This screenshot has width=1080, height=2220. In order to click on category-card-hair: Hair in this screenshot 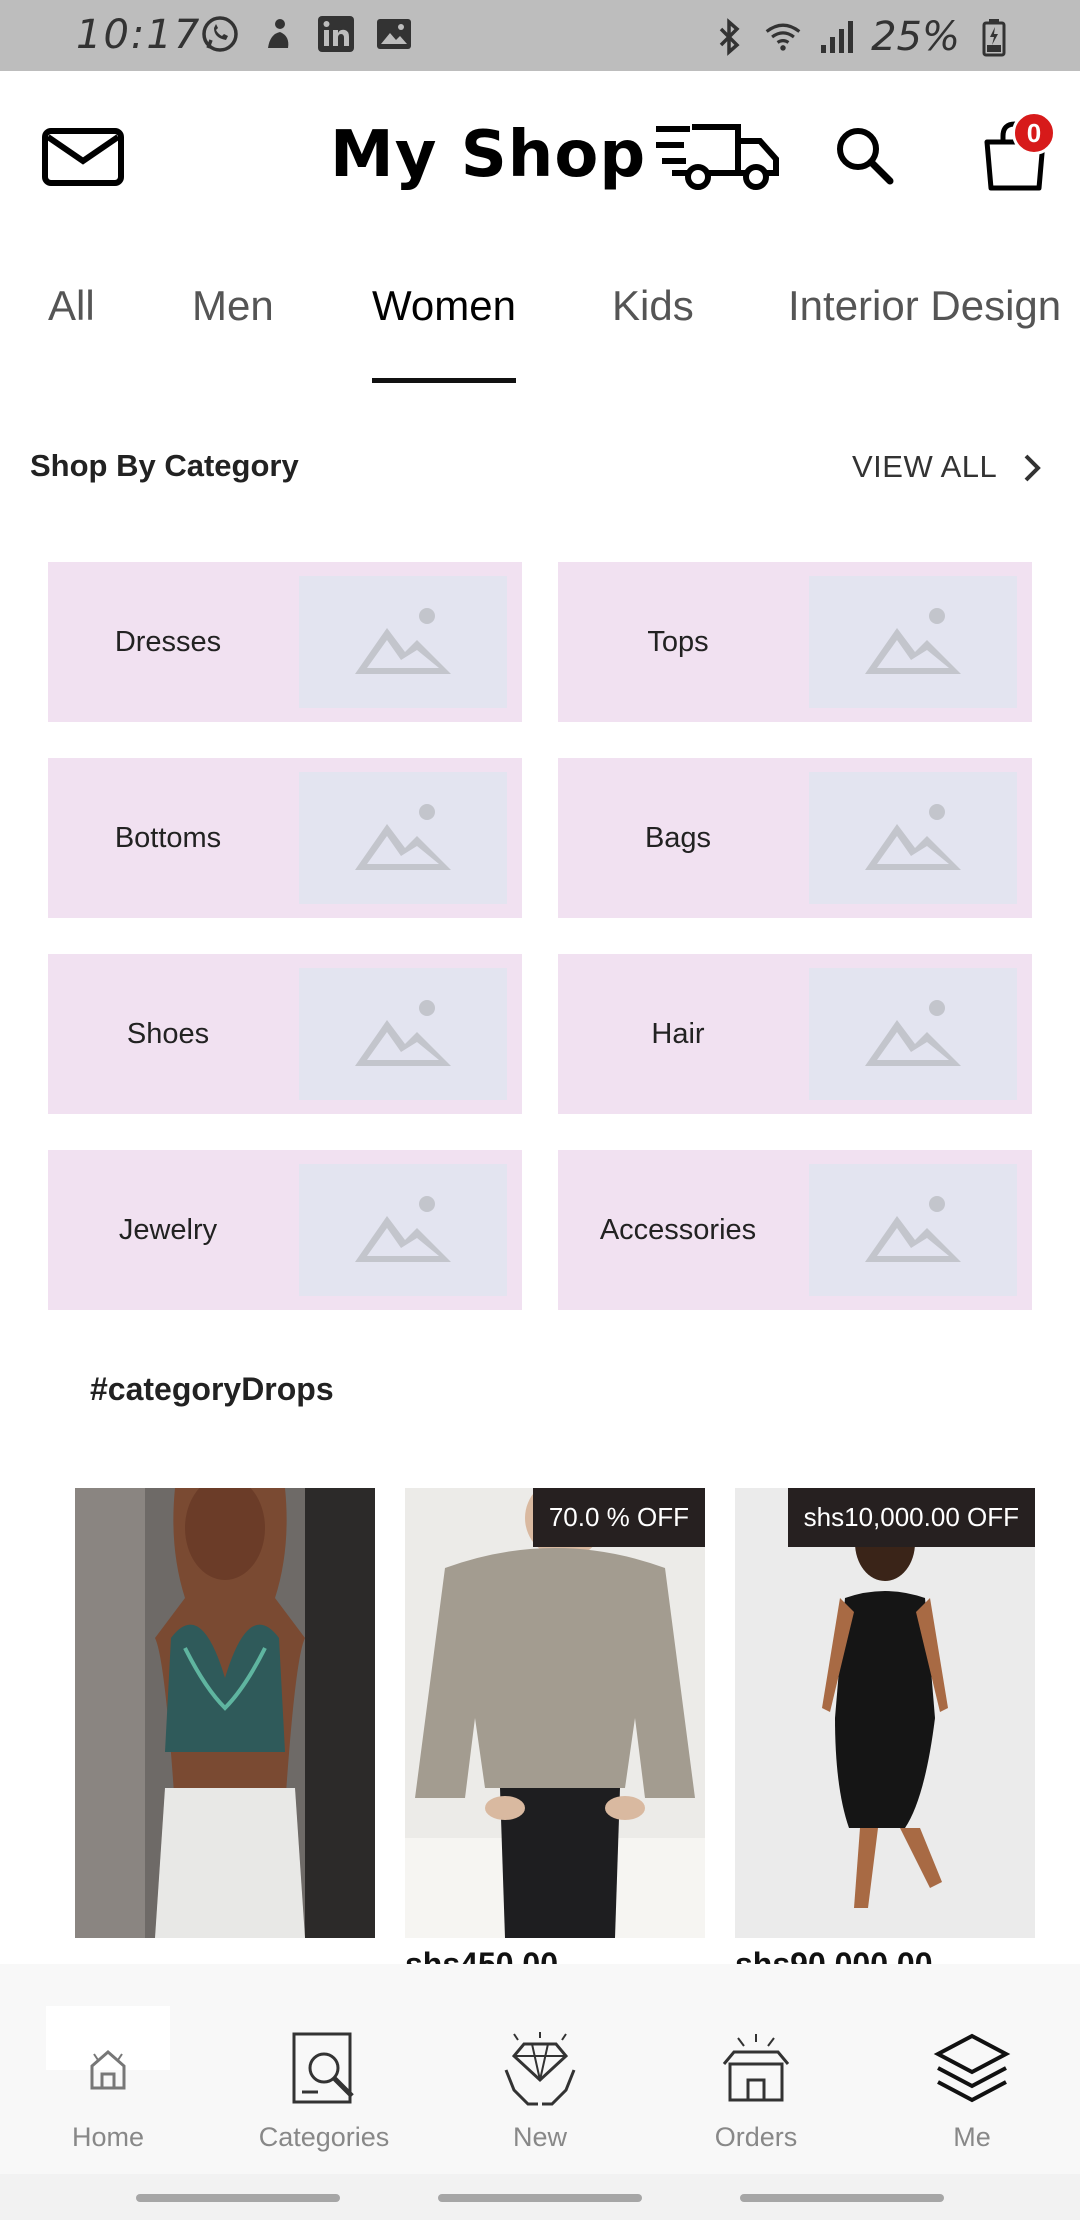, I will do `click(795, 1034)`.